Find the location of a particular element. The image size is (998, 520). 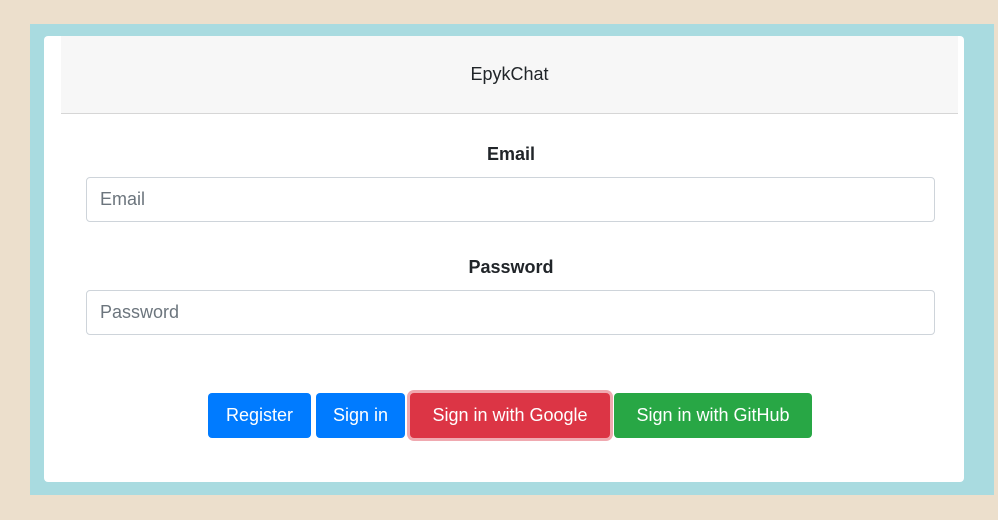

sign-in-google-button: Sign in with Google is located at coordinates (510, 415).